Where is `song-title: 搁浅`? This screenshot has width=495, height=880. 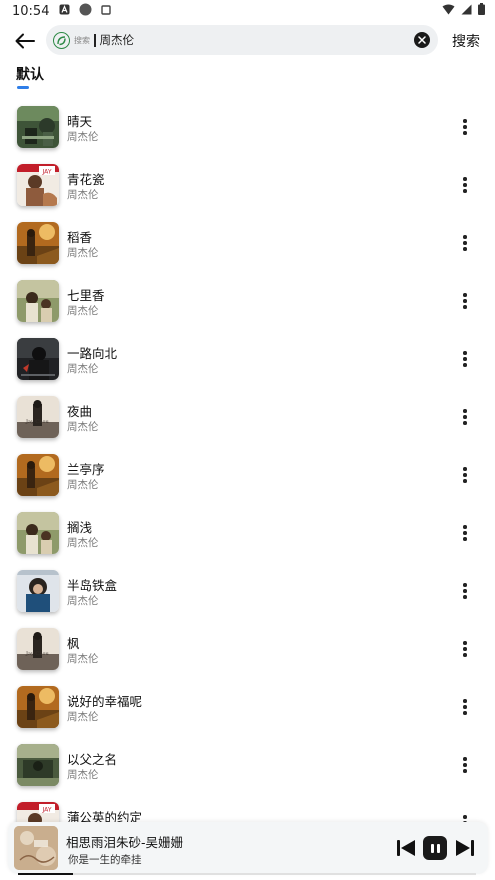
song-title: 搁浅 is located at coordinates (80, 527).